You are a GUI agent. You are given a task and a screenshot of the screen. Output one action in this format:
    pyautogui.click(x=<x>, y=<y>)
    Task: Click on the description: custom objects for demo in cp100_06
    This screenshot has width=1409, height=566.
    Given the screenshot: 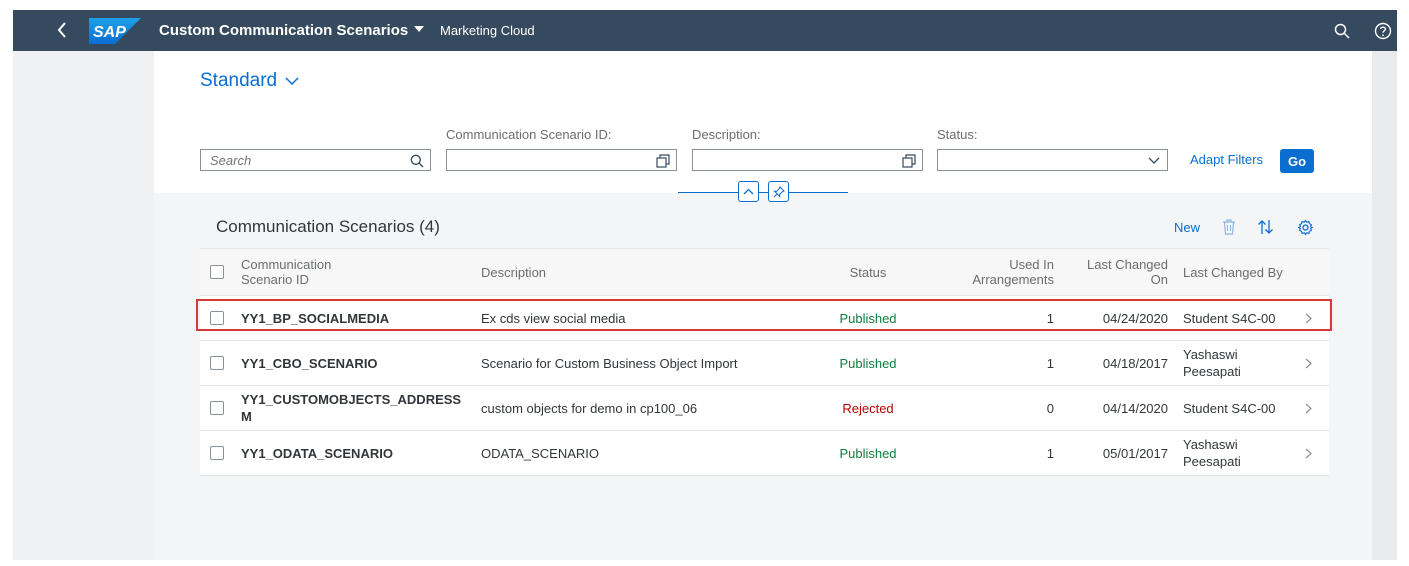 What is the action you would take?
    pyautogui.click(x=589, y=408)
    